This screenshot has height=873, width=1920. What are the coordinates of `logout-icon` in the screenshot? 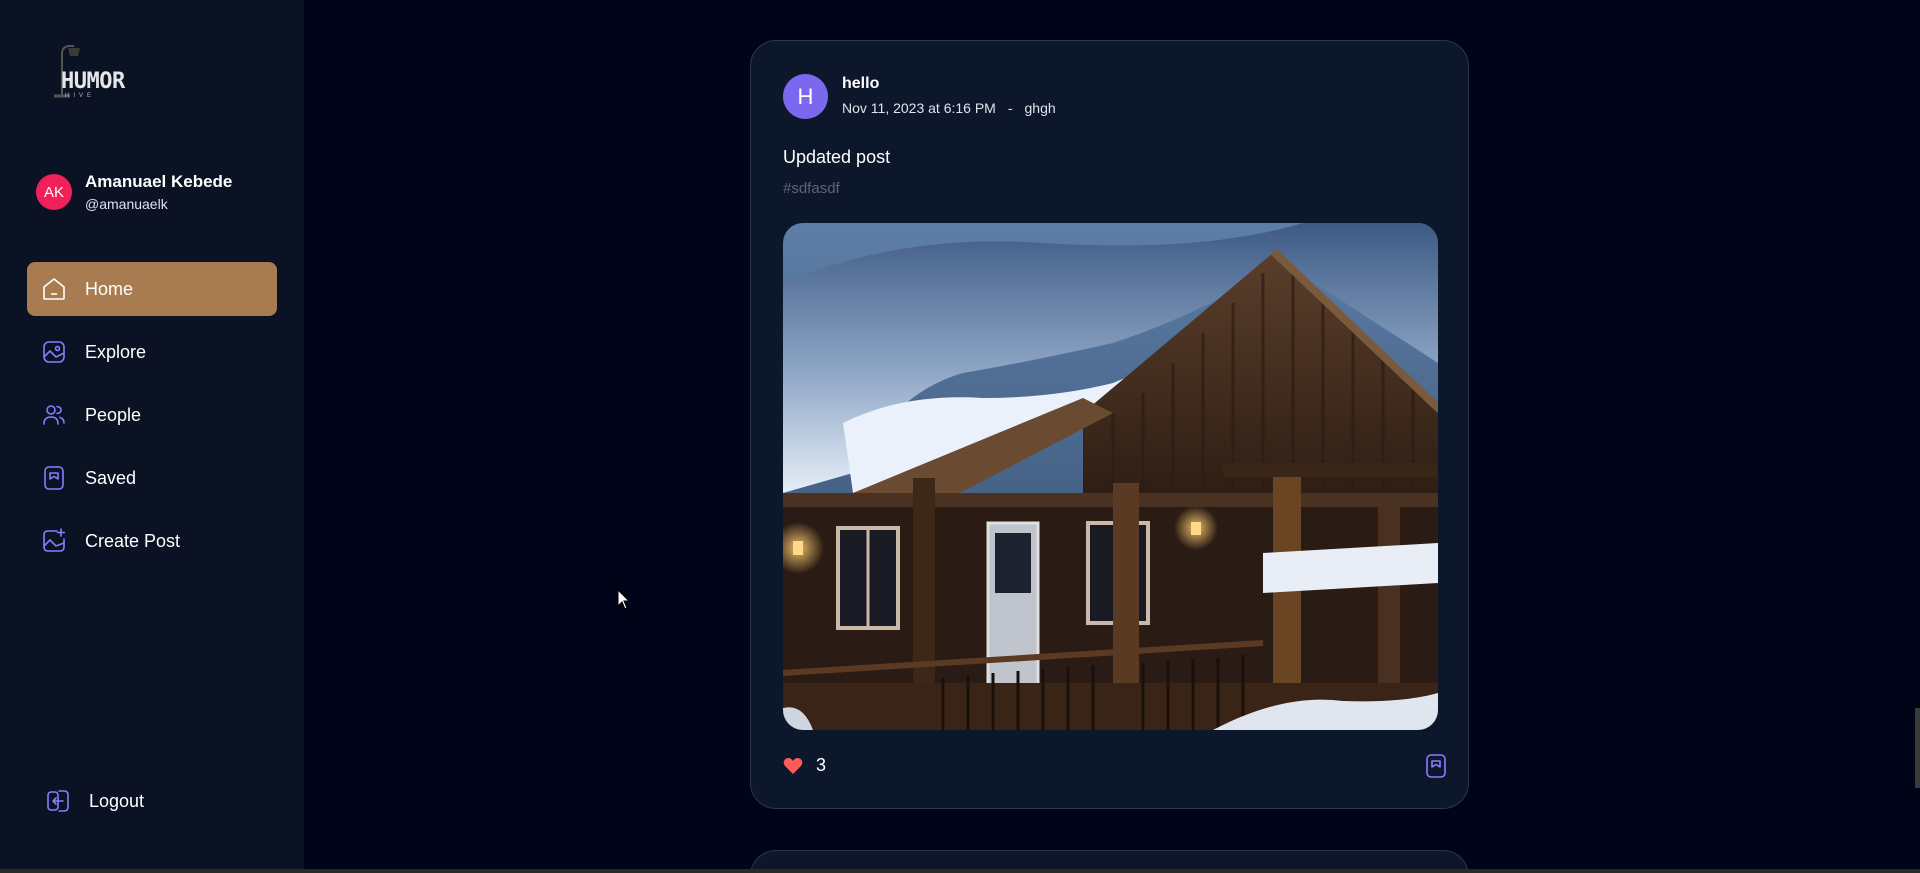 It's located at (58, 801).